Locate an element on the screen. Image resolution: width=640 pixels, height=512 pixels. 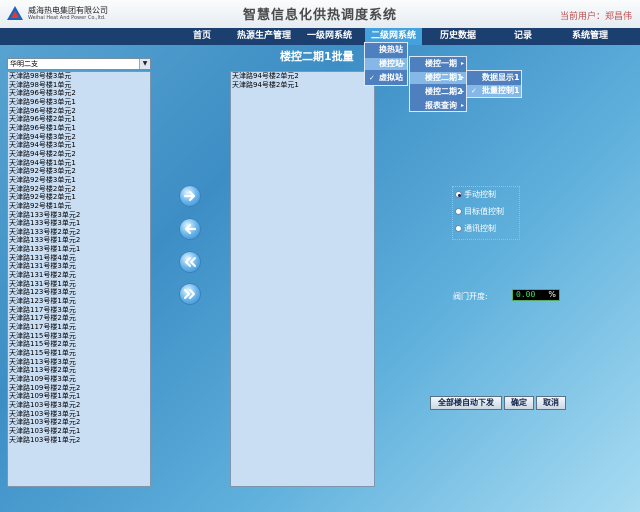
menu-item-building-control: 楼控站 ▸ is located at coordinates (386, 64).